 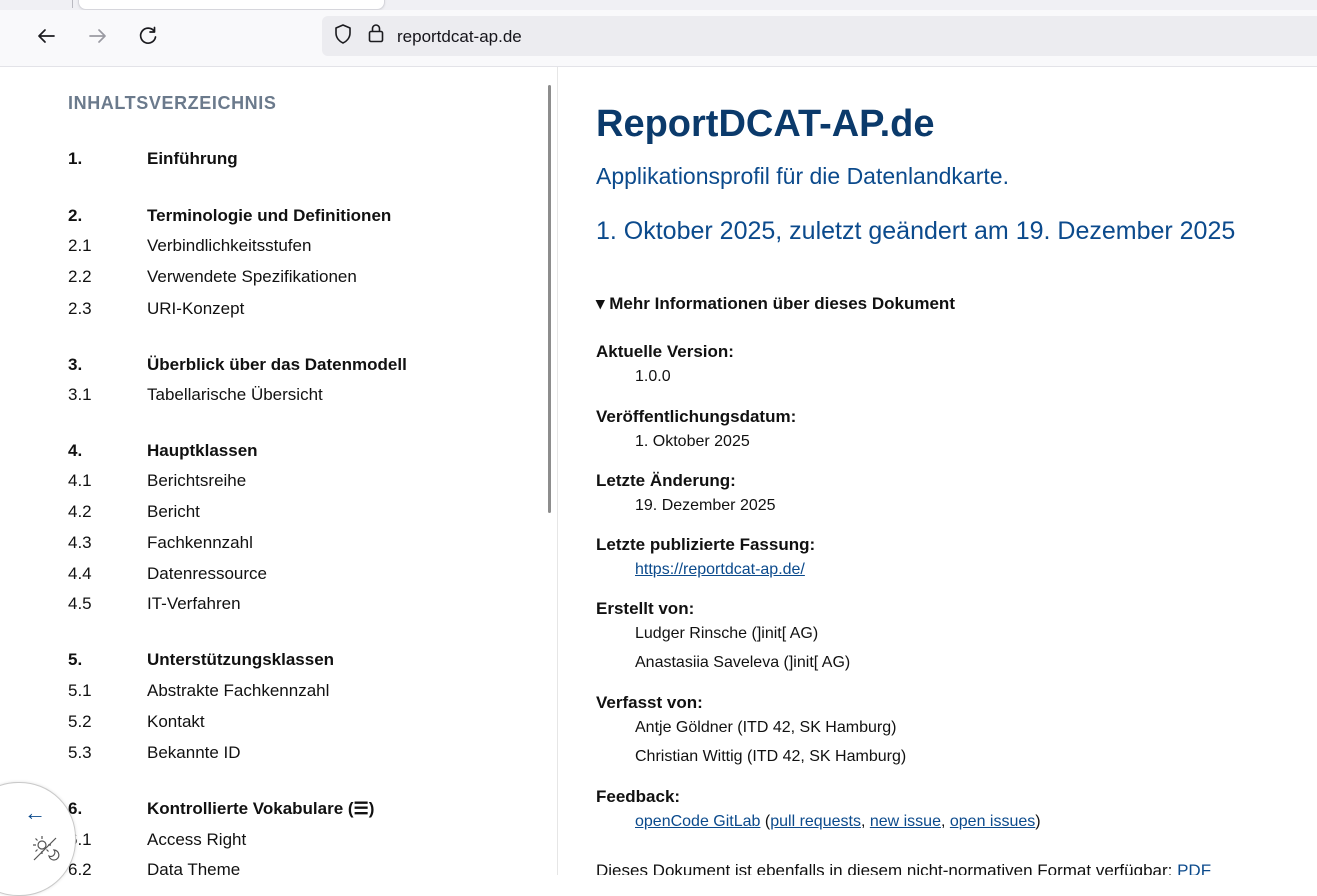 I want to click on toc-number: 4.5, so click(x=80, y=603).